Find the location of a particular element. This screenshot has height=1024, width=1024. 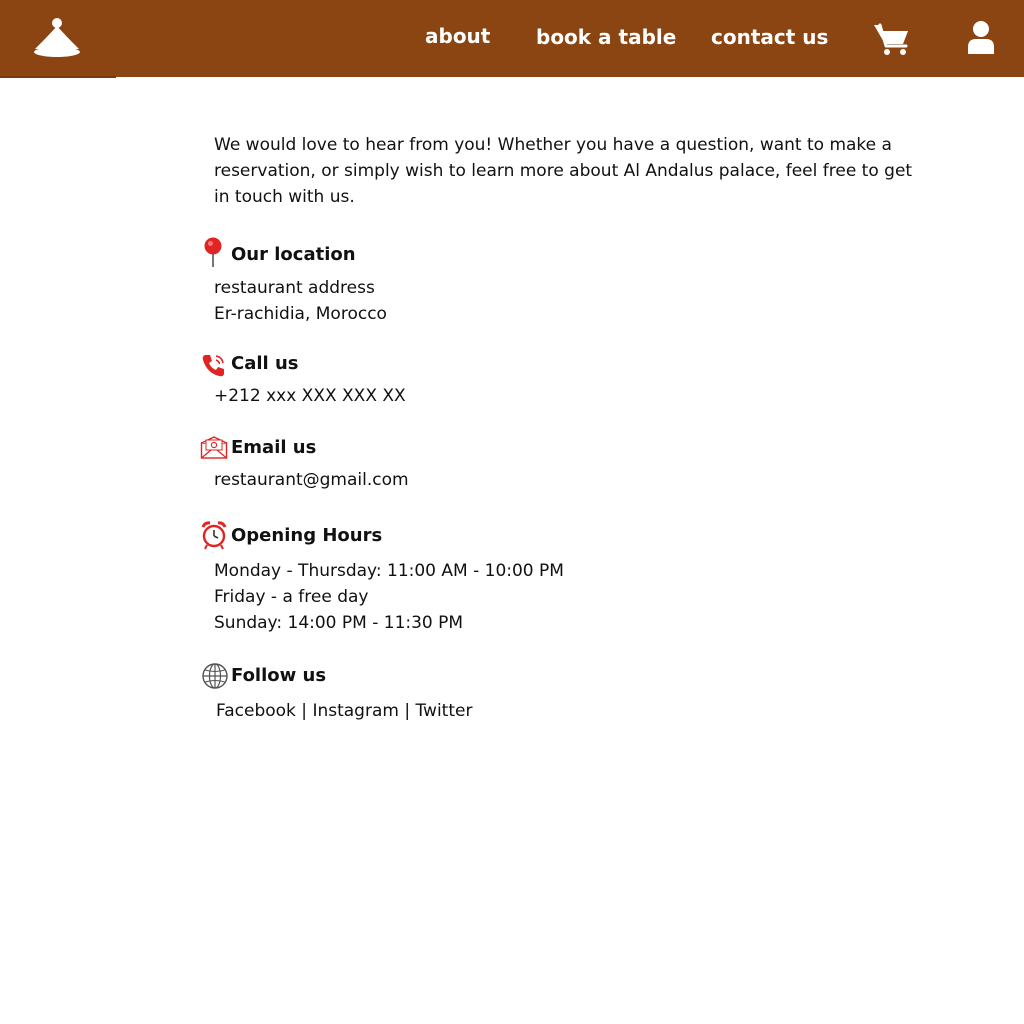

phone-icon is located at coordinates (213, 366).